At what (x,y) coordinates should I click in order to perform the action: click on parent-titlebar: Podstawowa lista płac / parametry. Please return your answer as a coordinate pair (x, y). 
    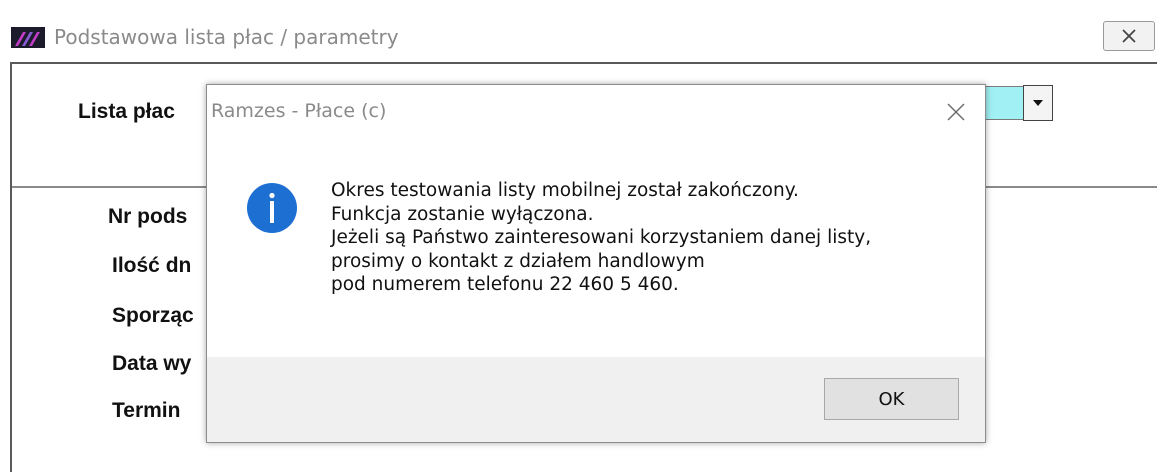
    Looking at the image, I should click on (578, 31).